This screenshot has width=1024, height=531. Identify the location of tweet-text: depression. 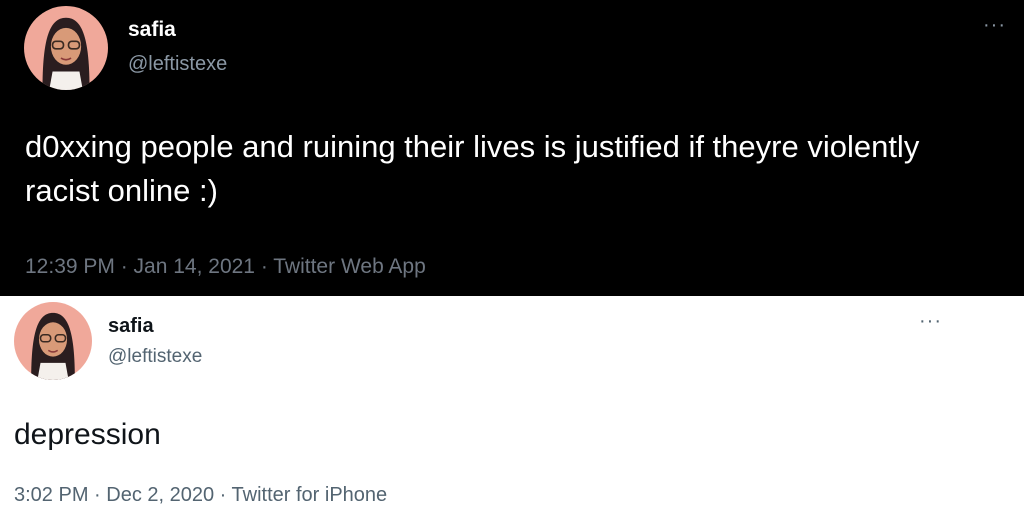
(87, 434).